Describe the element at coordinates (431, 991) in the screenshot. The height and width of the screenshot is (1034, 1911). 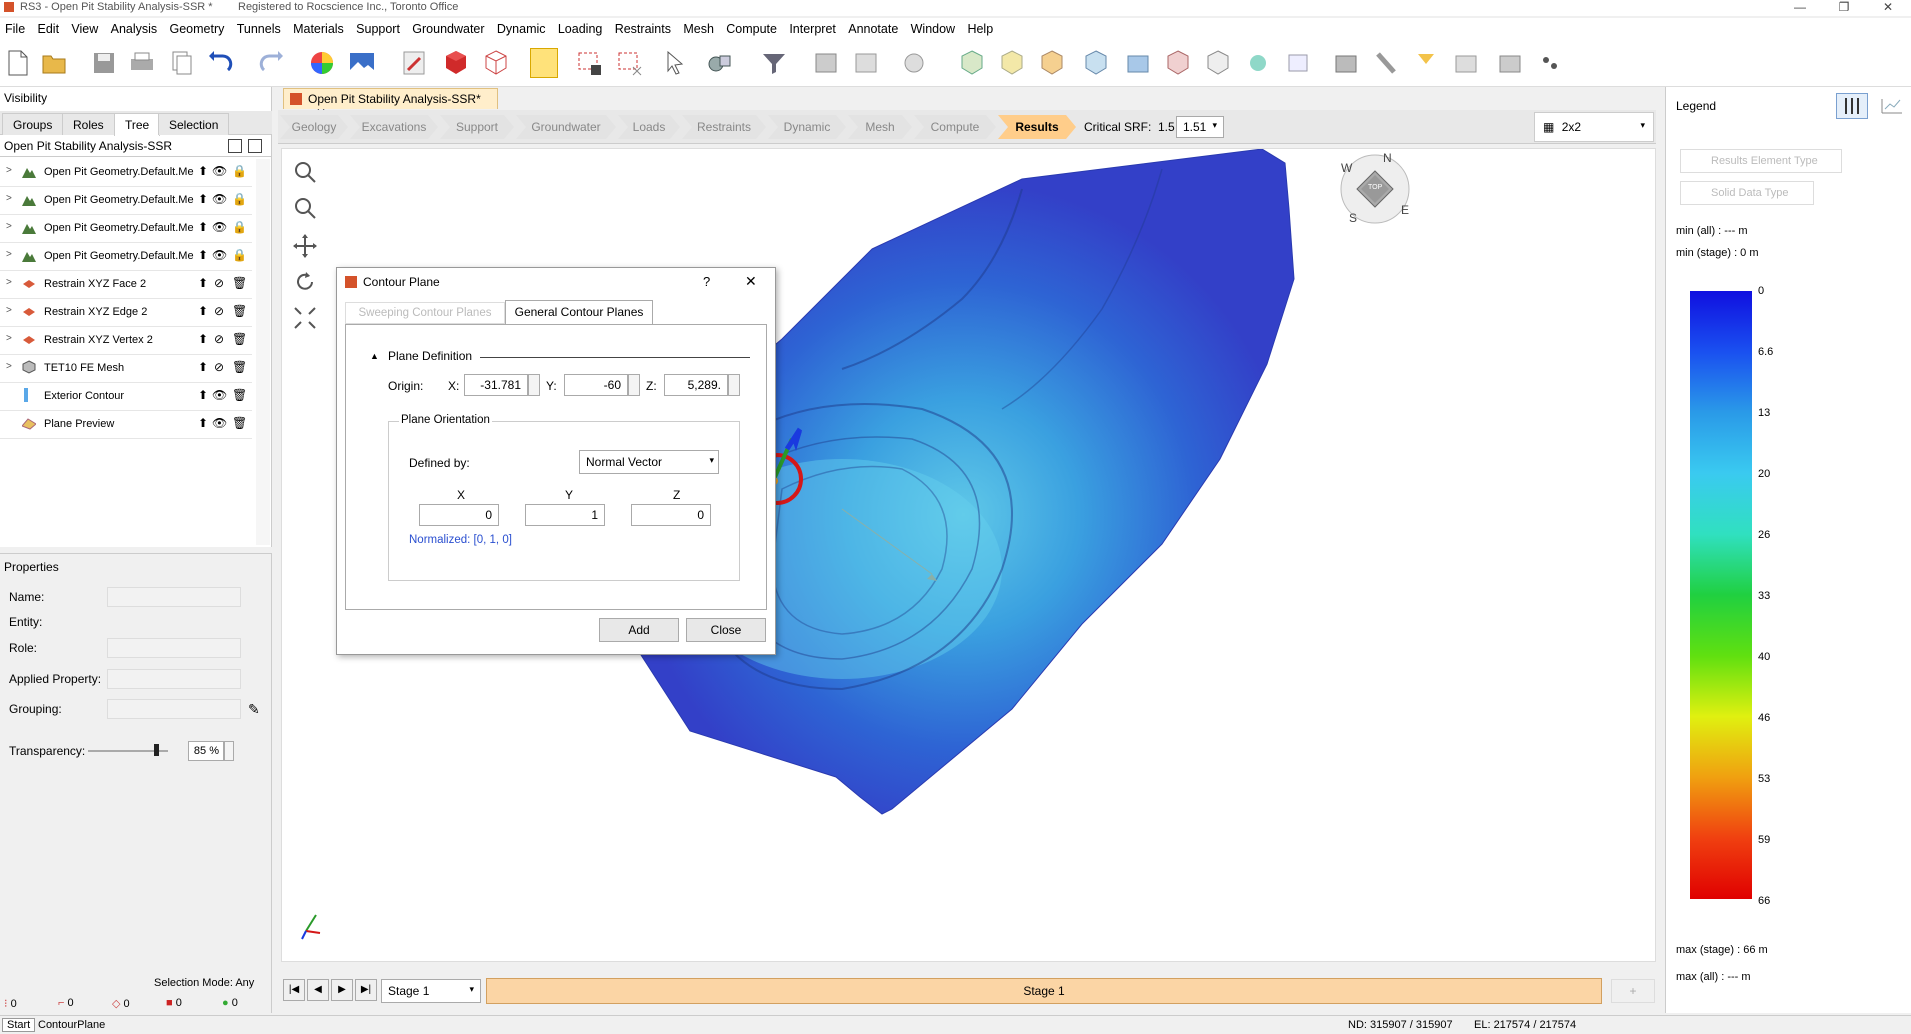
I see `stage-select: Stage 1 ▾` at that location.